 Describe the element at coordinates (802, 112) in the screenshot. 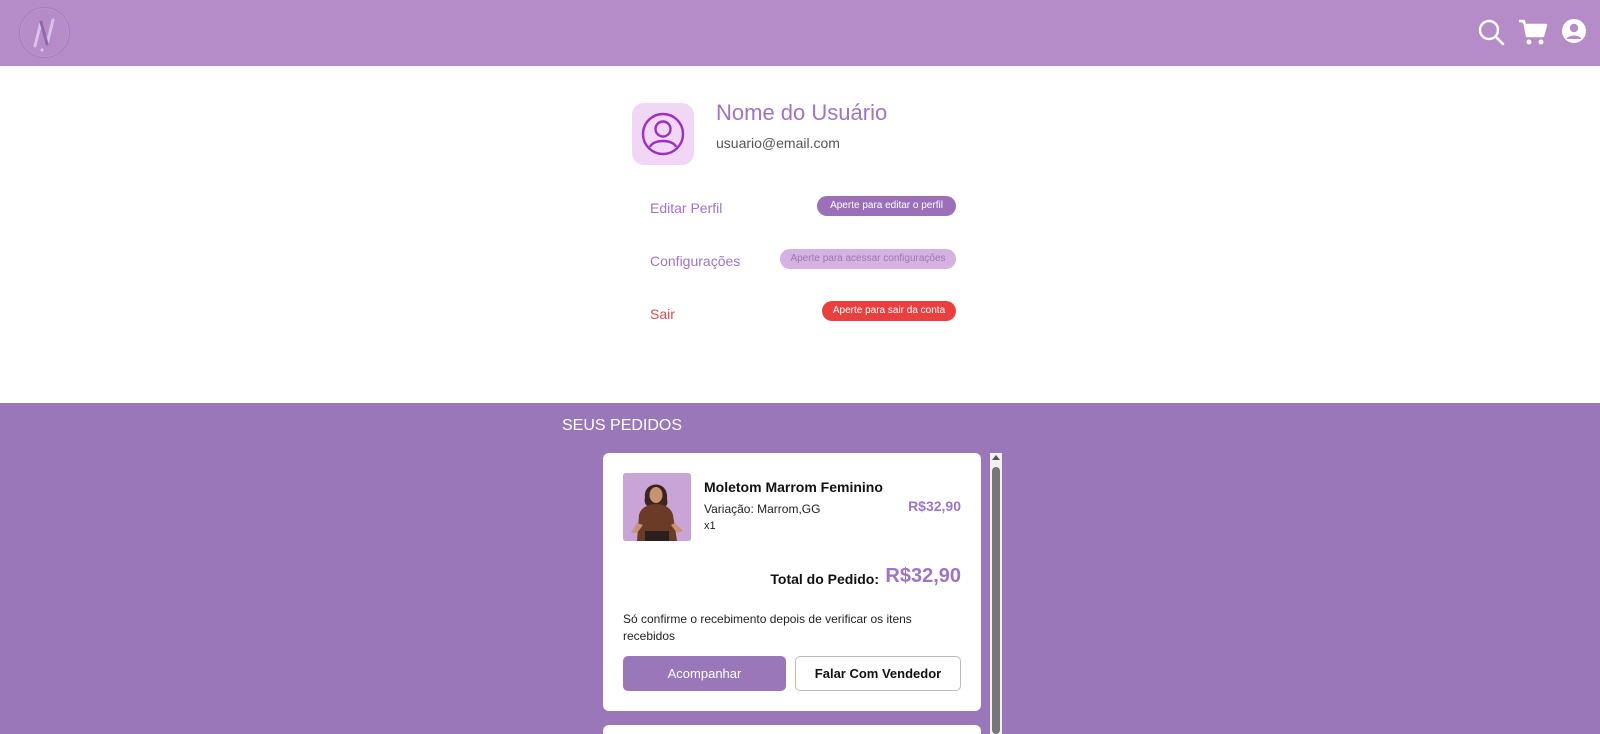

I see `user-name: Nome do Usuário` at that location.